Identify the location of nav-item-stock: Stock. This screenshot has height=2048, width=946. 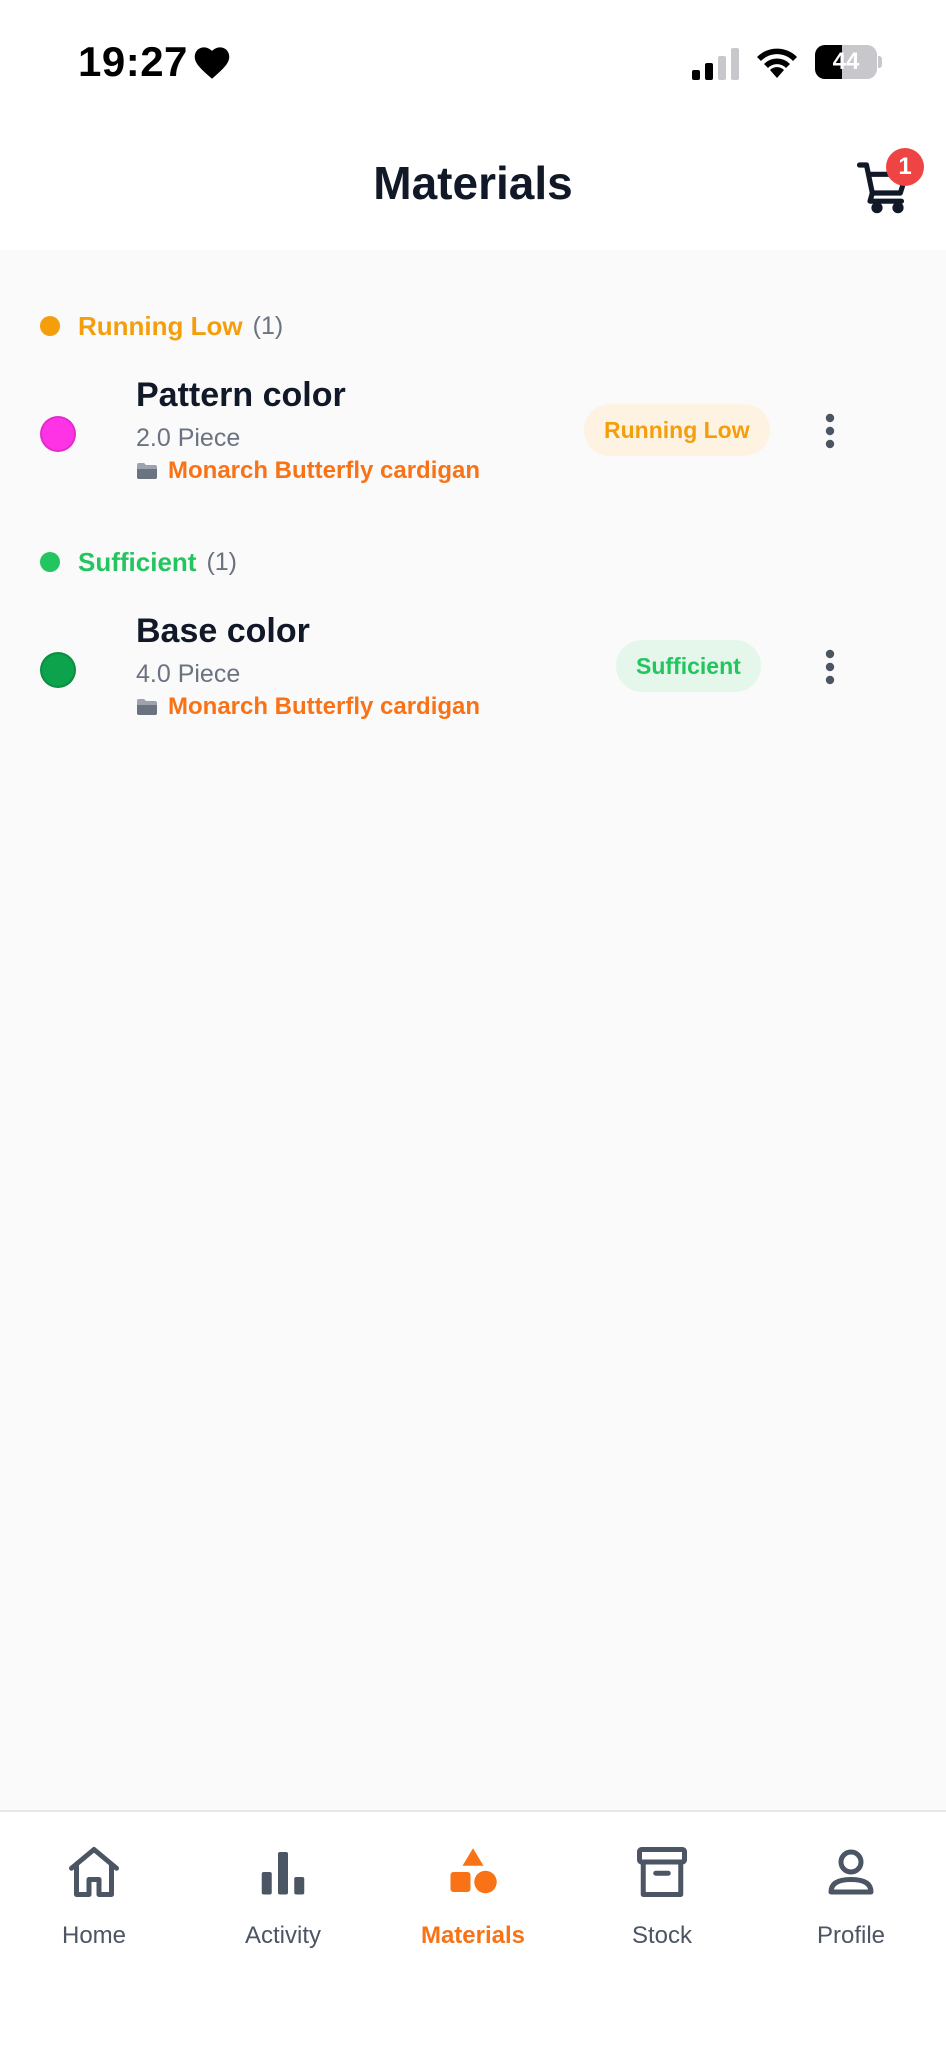
(662, 1902).